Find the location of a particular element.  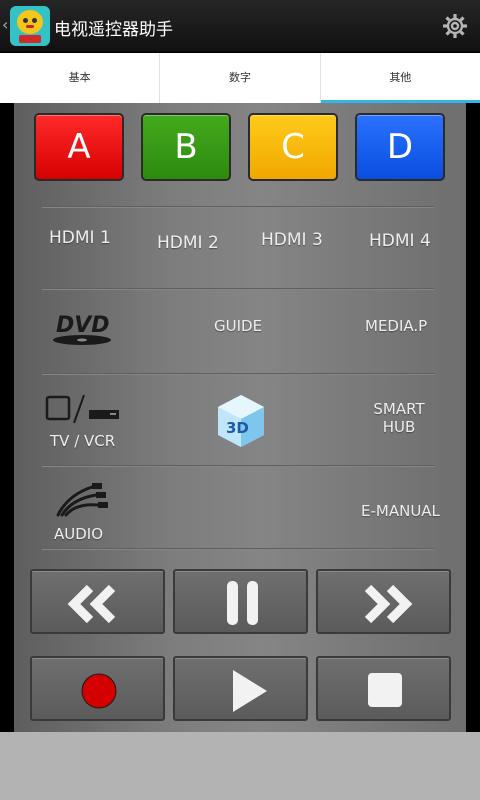

guide-button: GUIDE is located at coordinates (238, 326).